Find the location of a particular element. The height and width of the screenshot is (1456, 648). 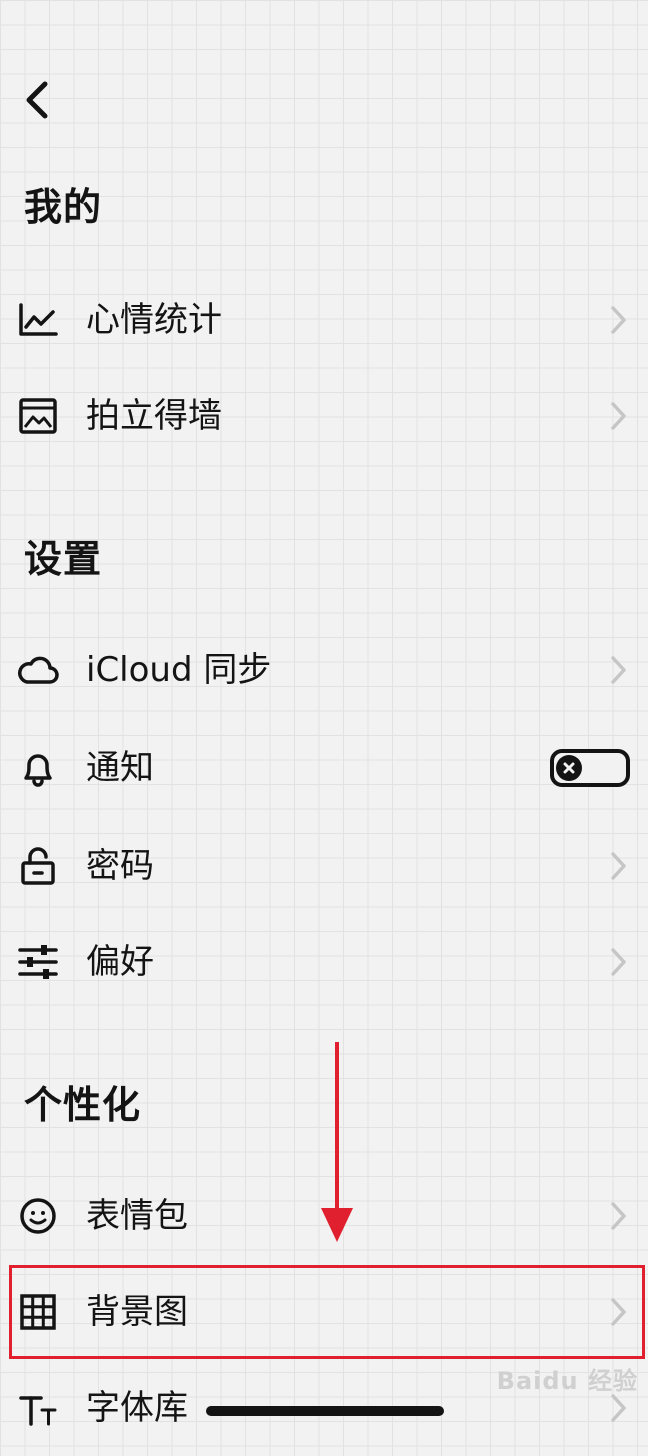

section-title-mine: 我的 is located at coordinates (63, 207).